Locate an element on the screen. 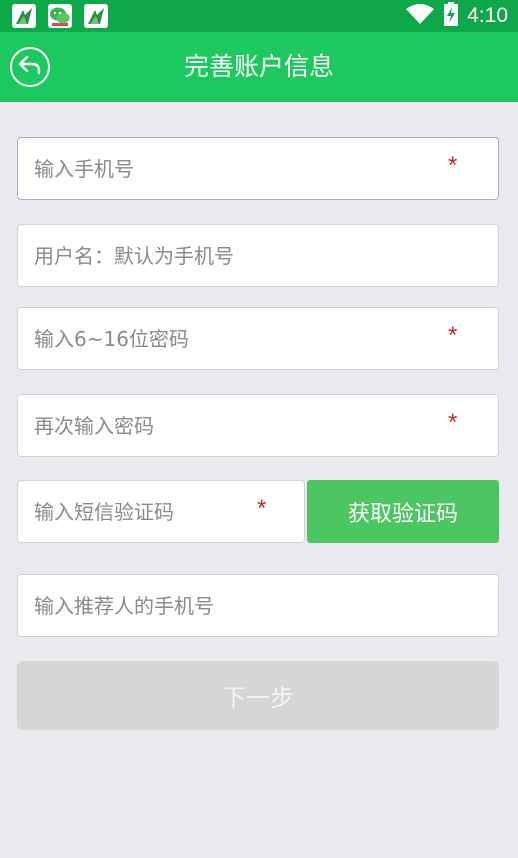 Image resolution: width=518 pixels, height=858 pixels. phone-field: * is located at coordinates (258, 168).